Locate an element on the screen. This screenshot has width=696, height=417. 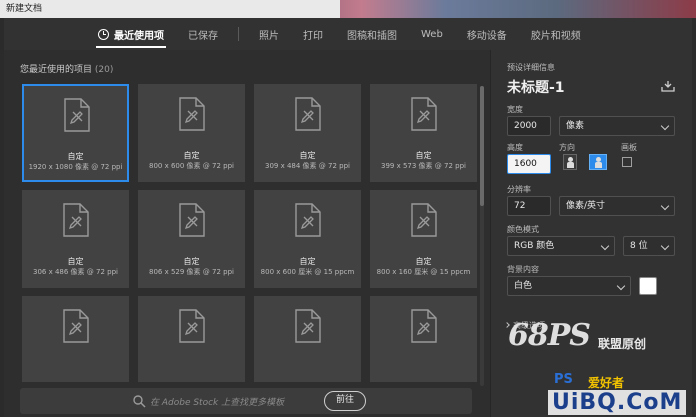
recent-count: (20) is located at coordinates (104, 70).